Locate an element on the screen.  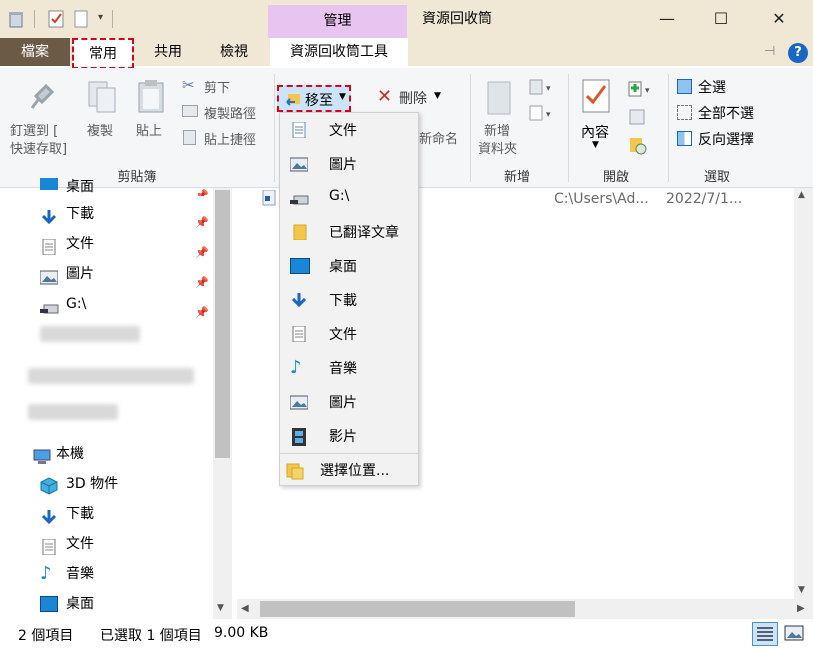
new-folder-label-1: 新增 is located at coordinates (497, 131).